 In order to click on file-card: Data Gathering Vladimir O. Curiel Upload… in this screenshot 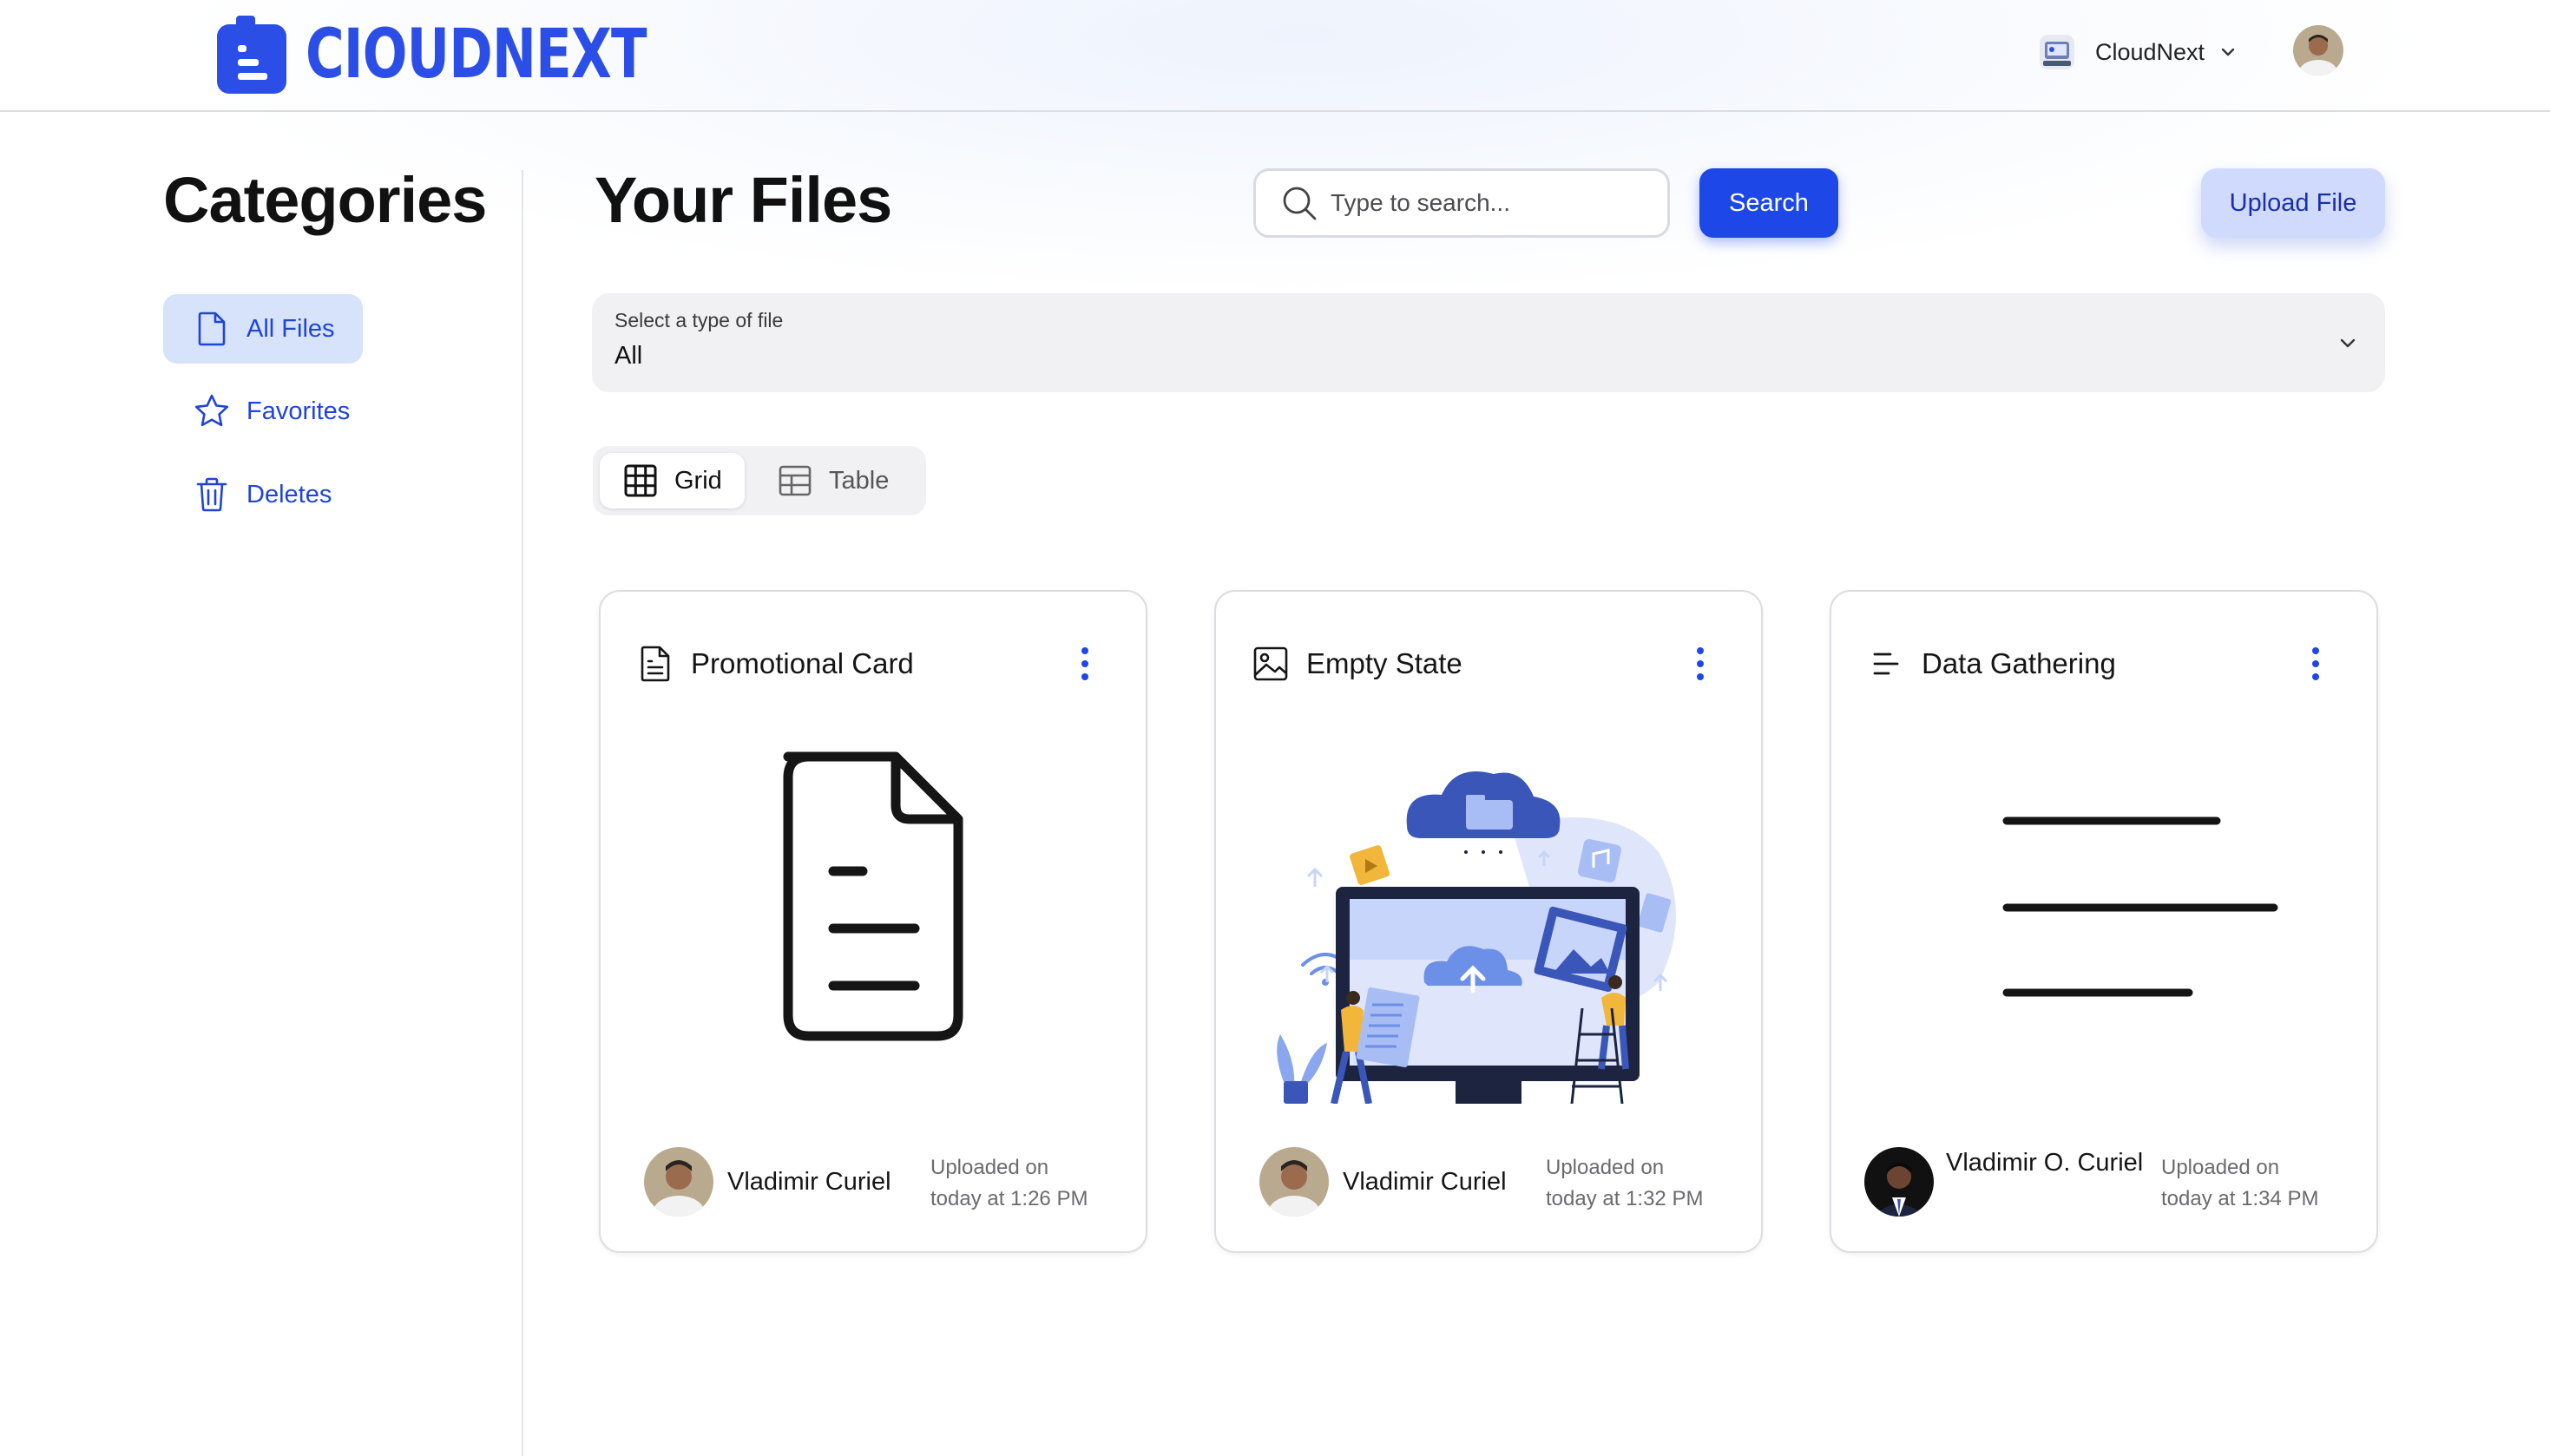, I will do `click(2104, 921)`.